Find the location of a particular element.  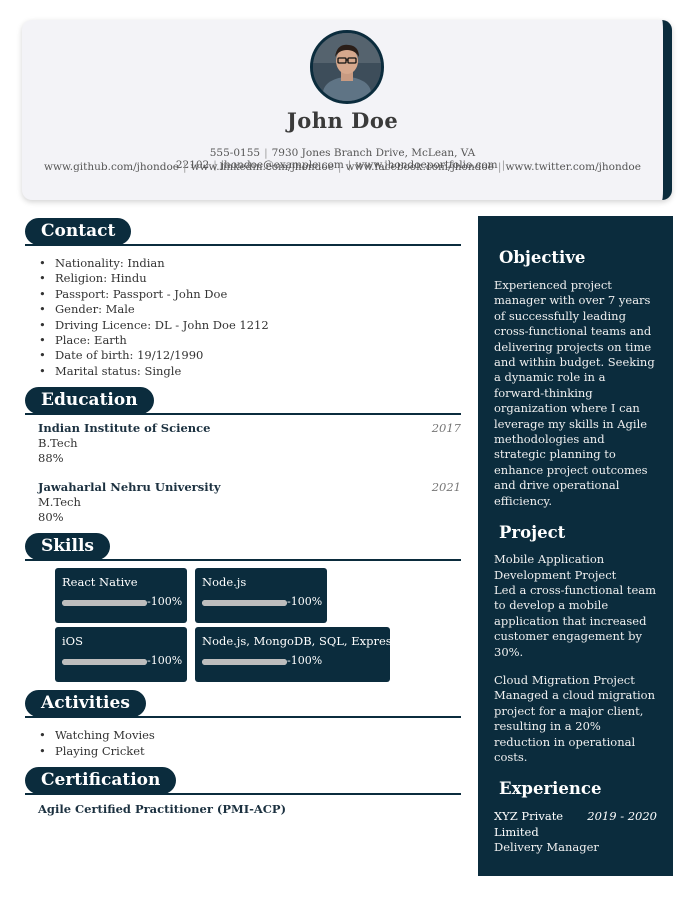

skill-card: Node.js -100% is located at coordinates (261, 596).